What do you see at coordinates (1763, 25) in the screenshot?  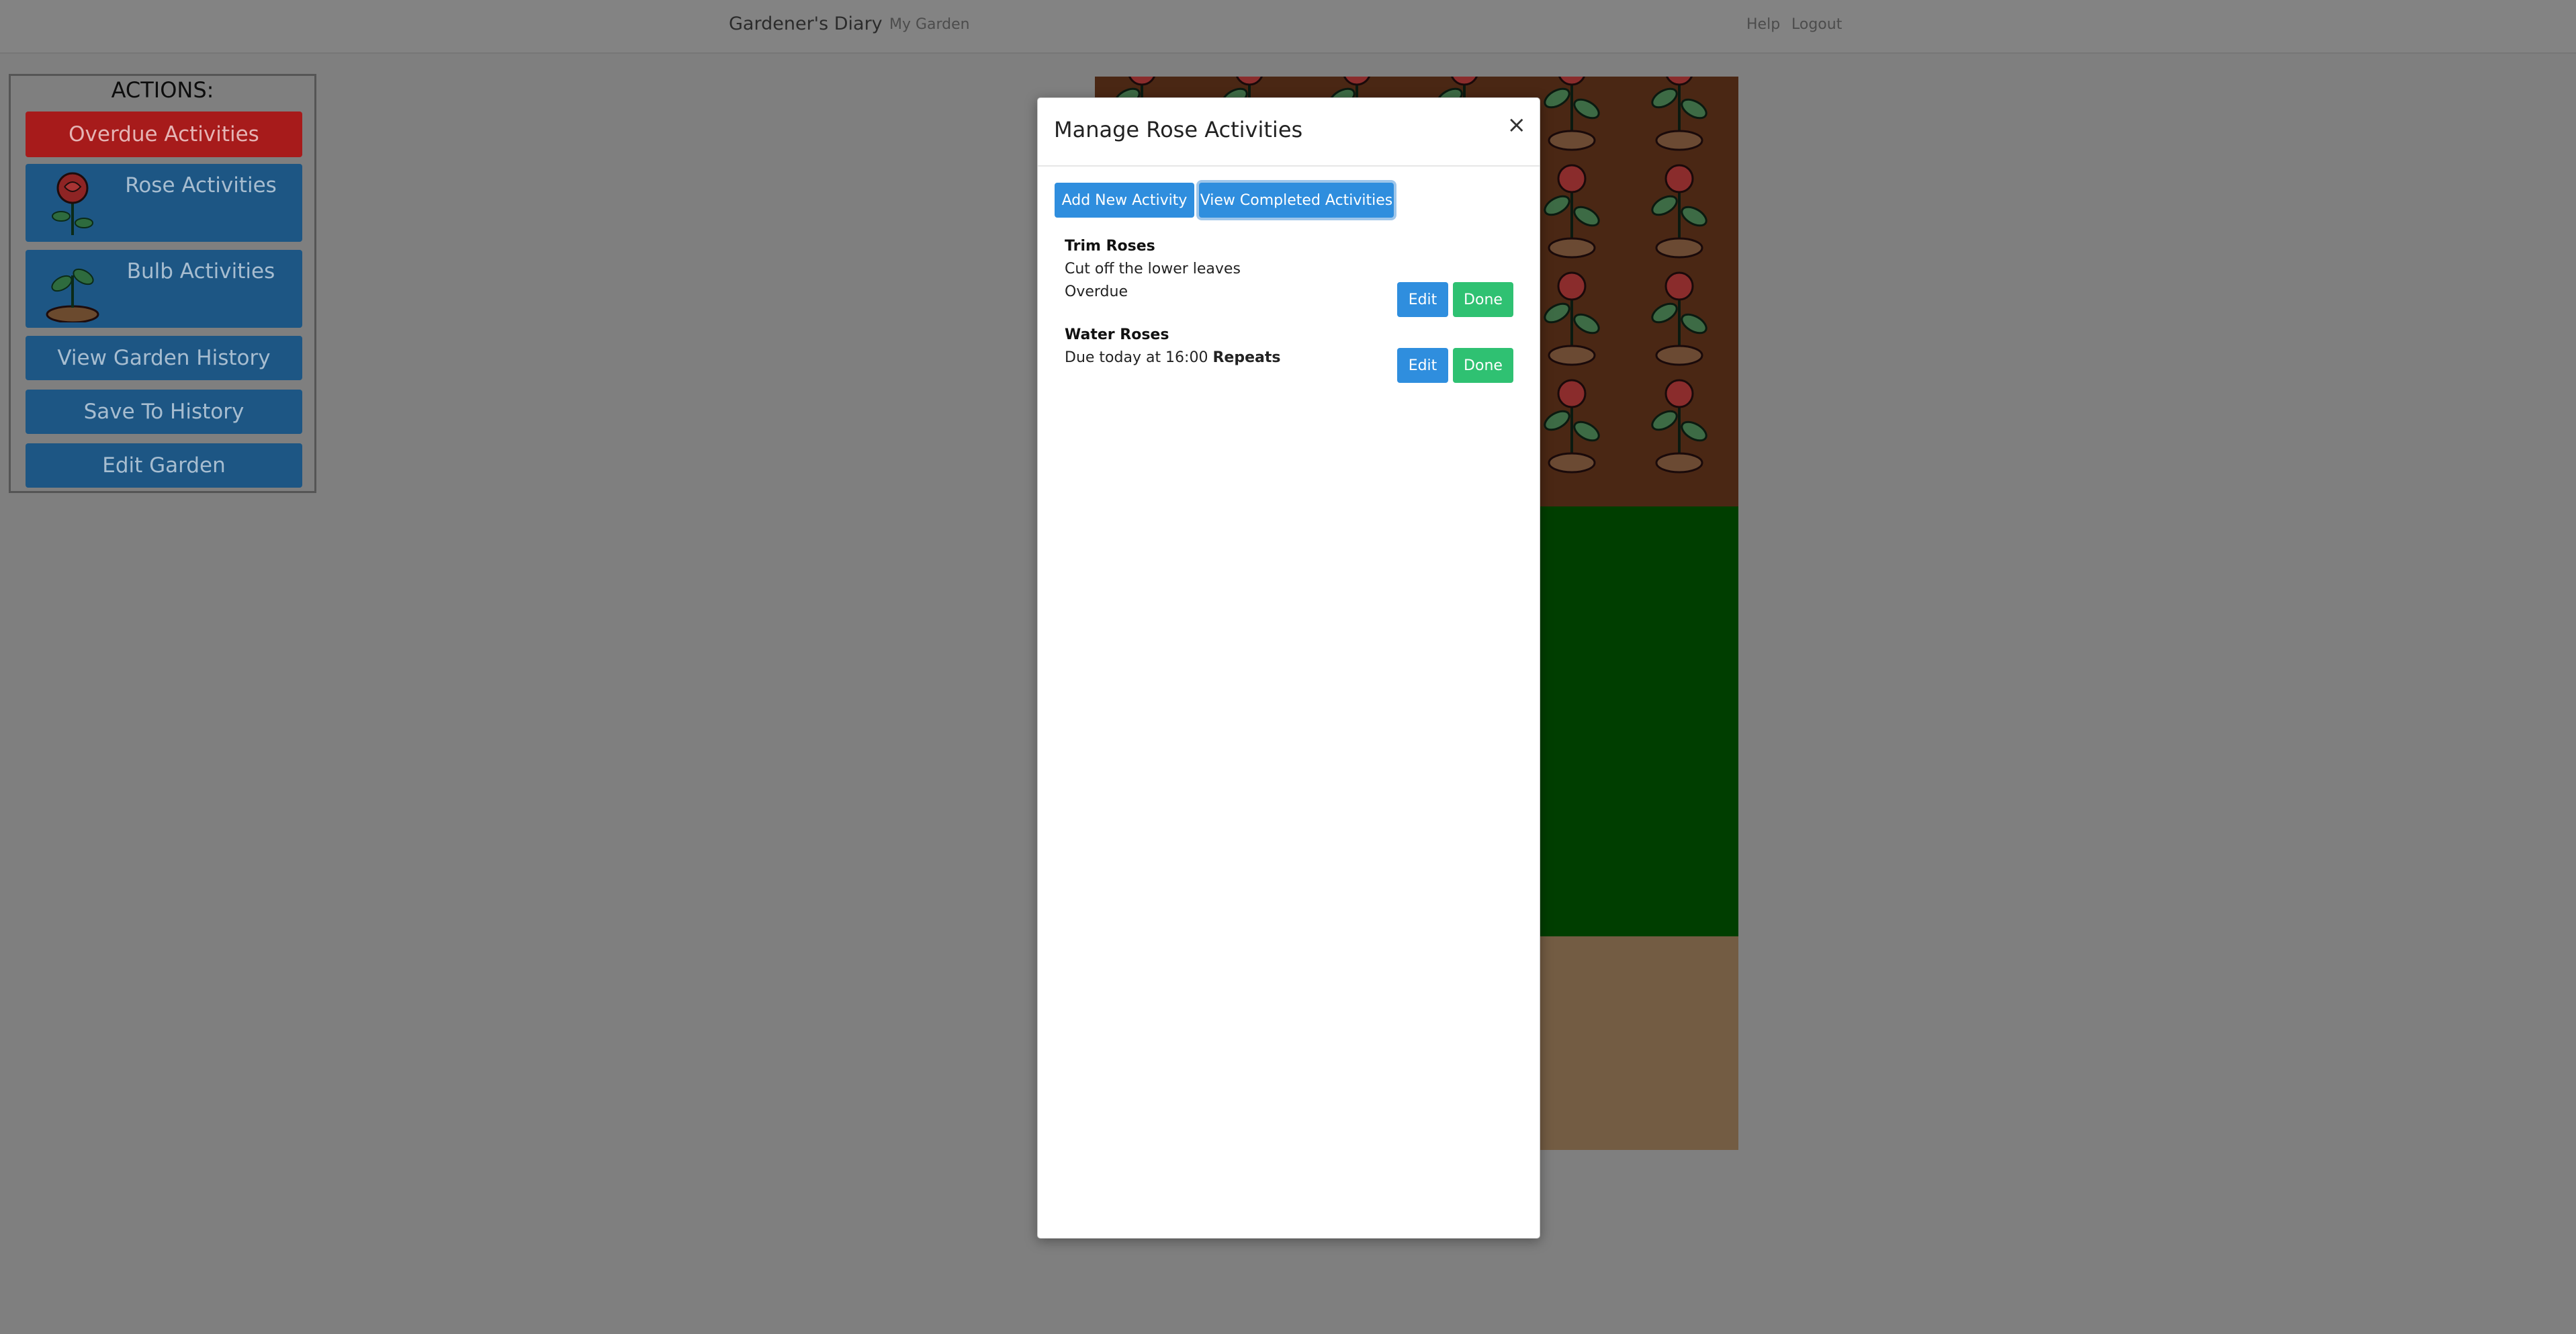 I see `nav-help: Help` at bounding box center [1763, 25].